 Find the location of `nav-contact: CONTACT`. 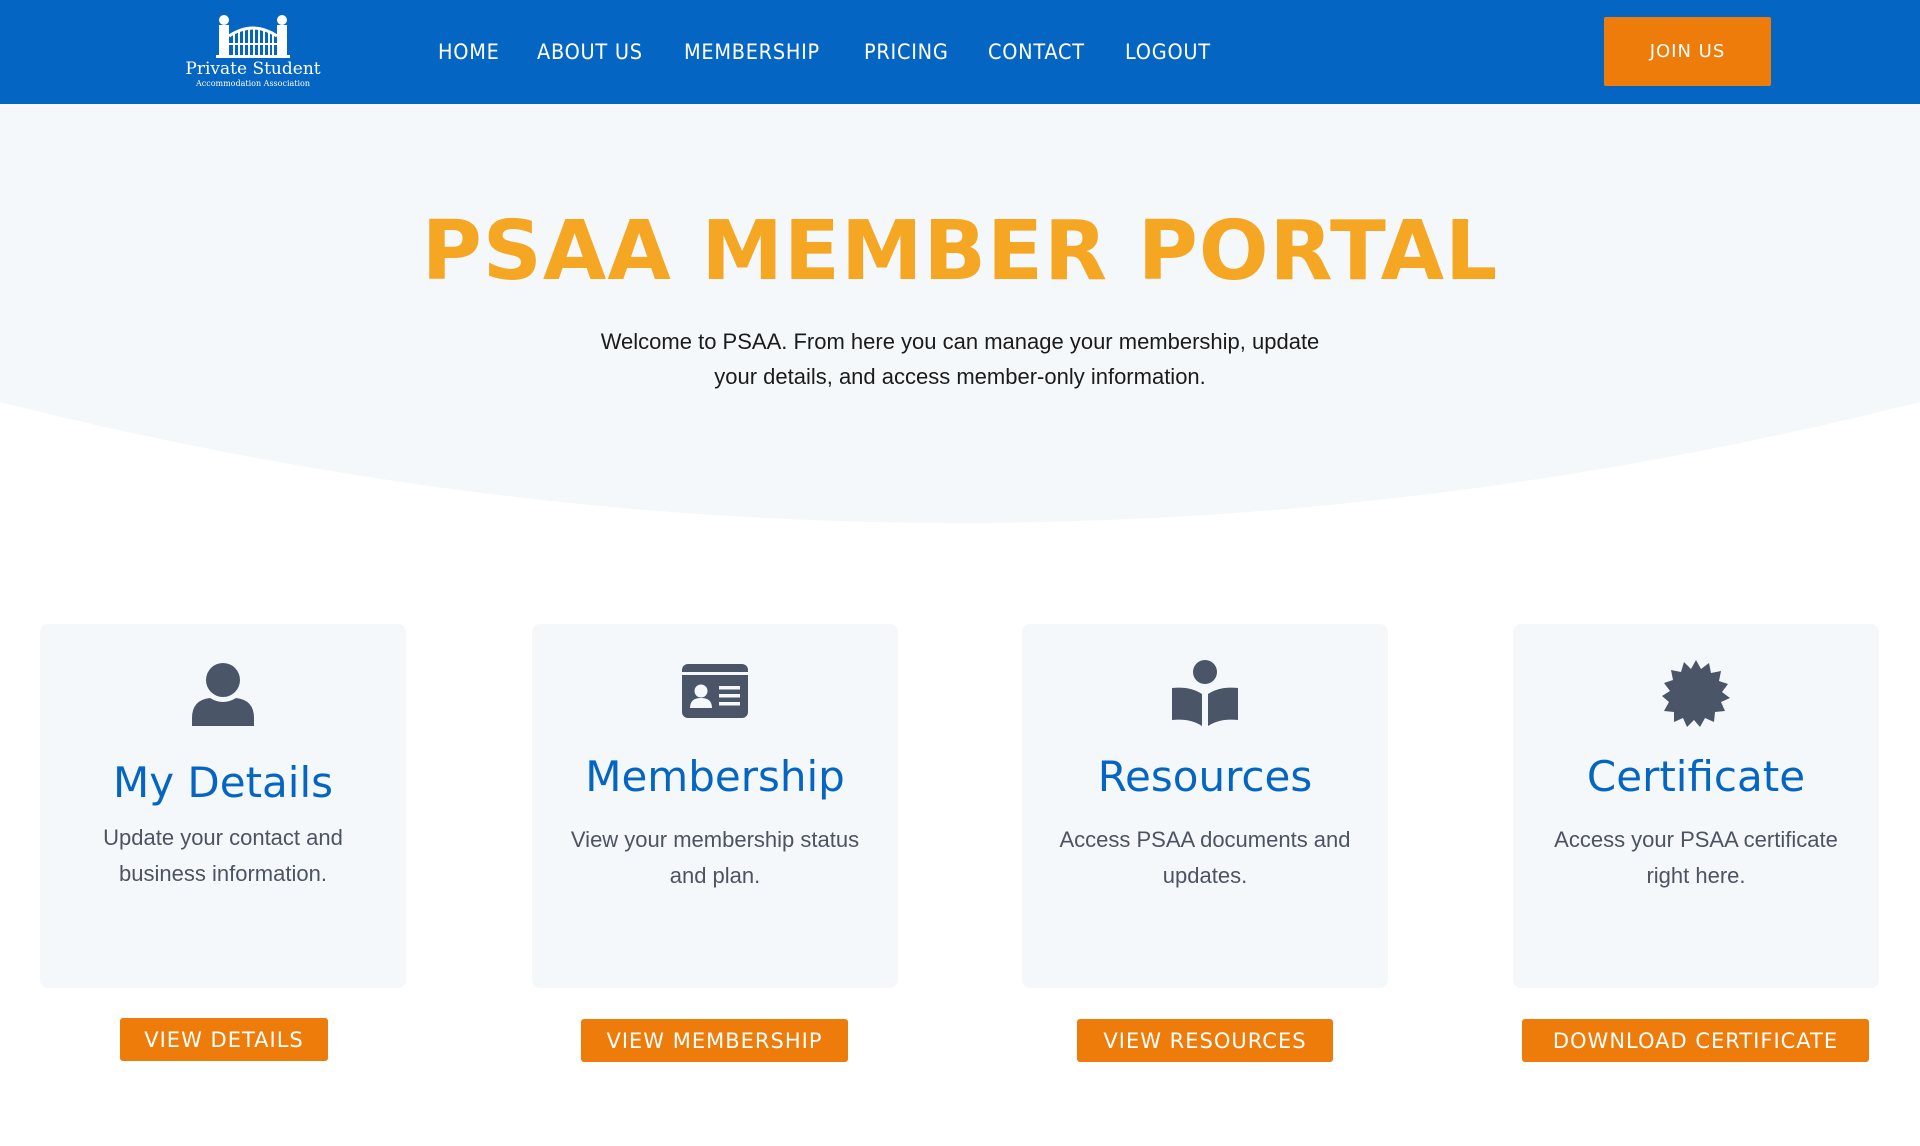

nav-contact: CONTACT is located at coordinates (1036, 52).